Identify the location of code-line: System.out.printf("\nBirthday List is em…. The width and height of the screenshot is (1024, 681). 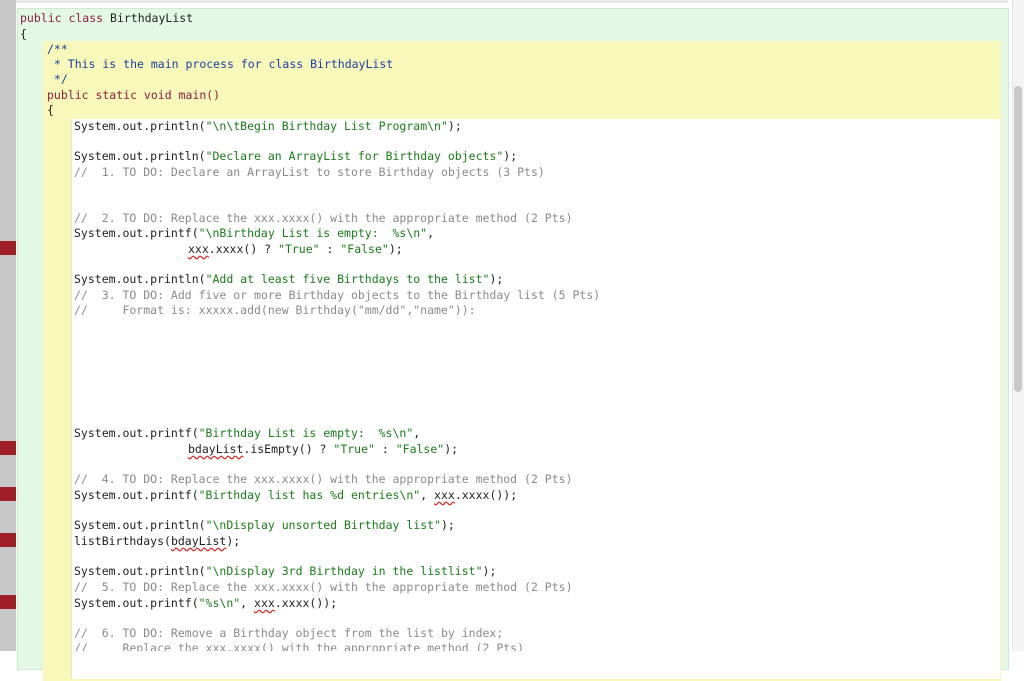
(254, 233).